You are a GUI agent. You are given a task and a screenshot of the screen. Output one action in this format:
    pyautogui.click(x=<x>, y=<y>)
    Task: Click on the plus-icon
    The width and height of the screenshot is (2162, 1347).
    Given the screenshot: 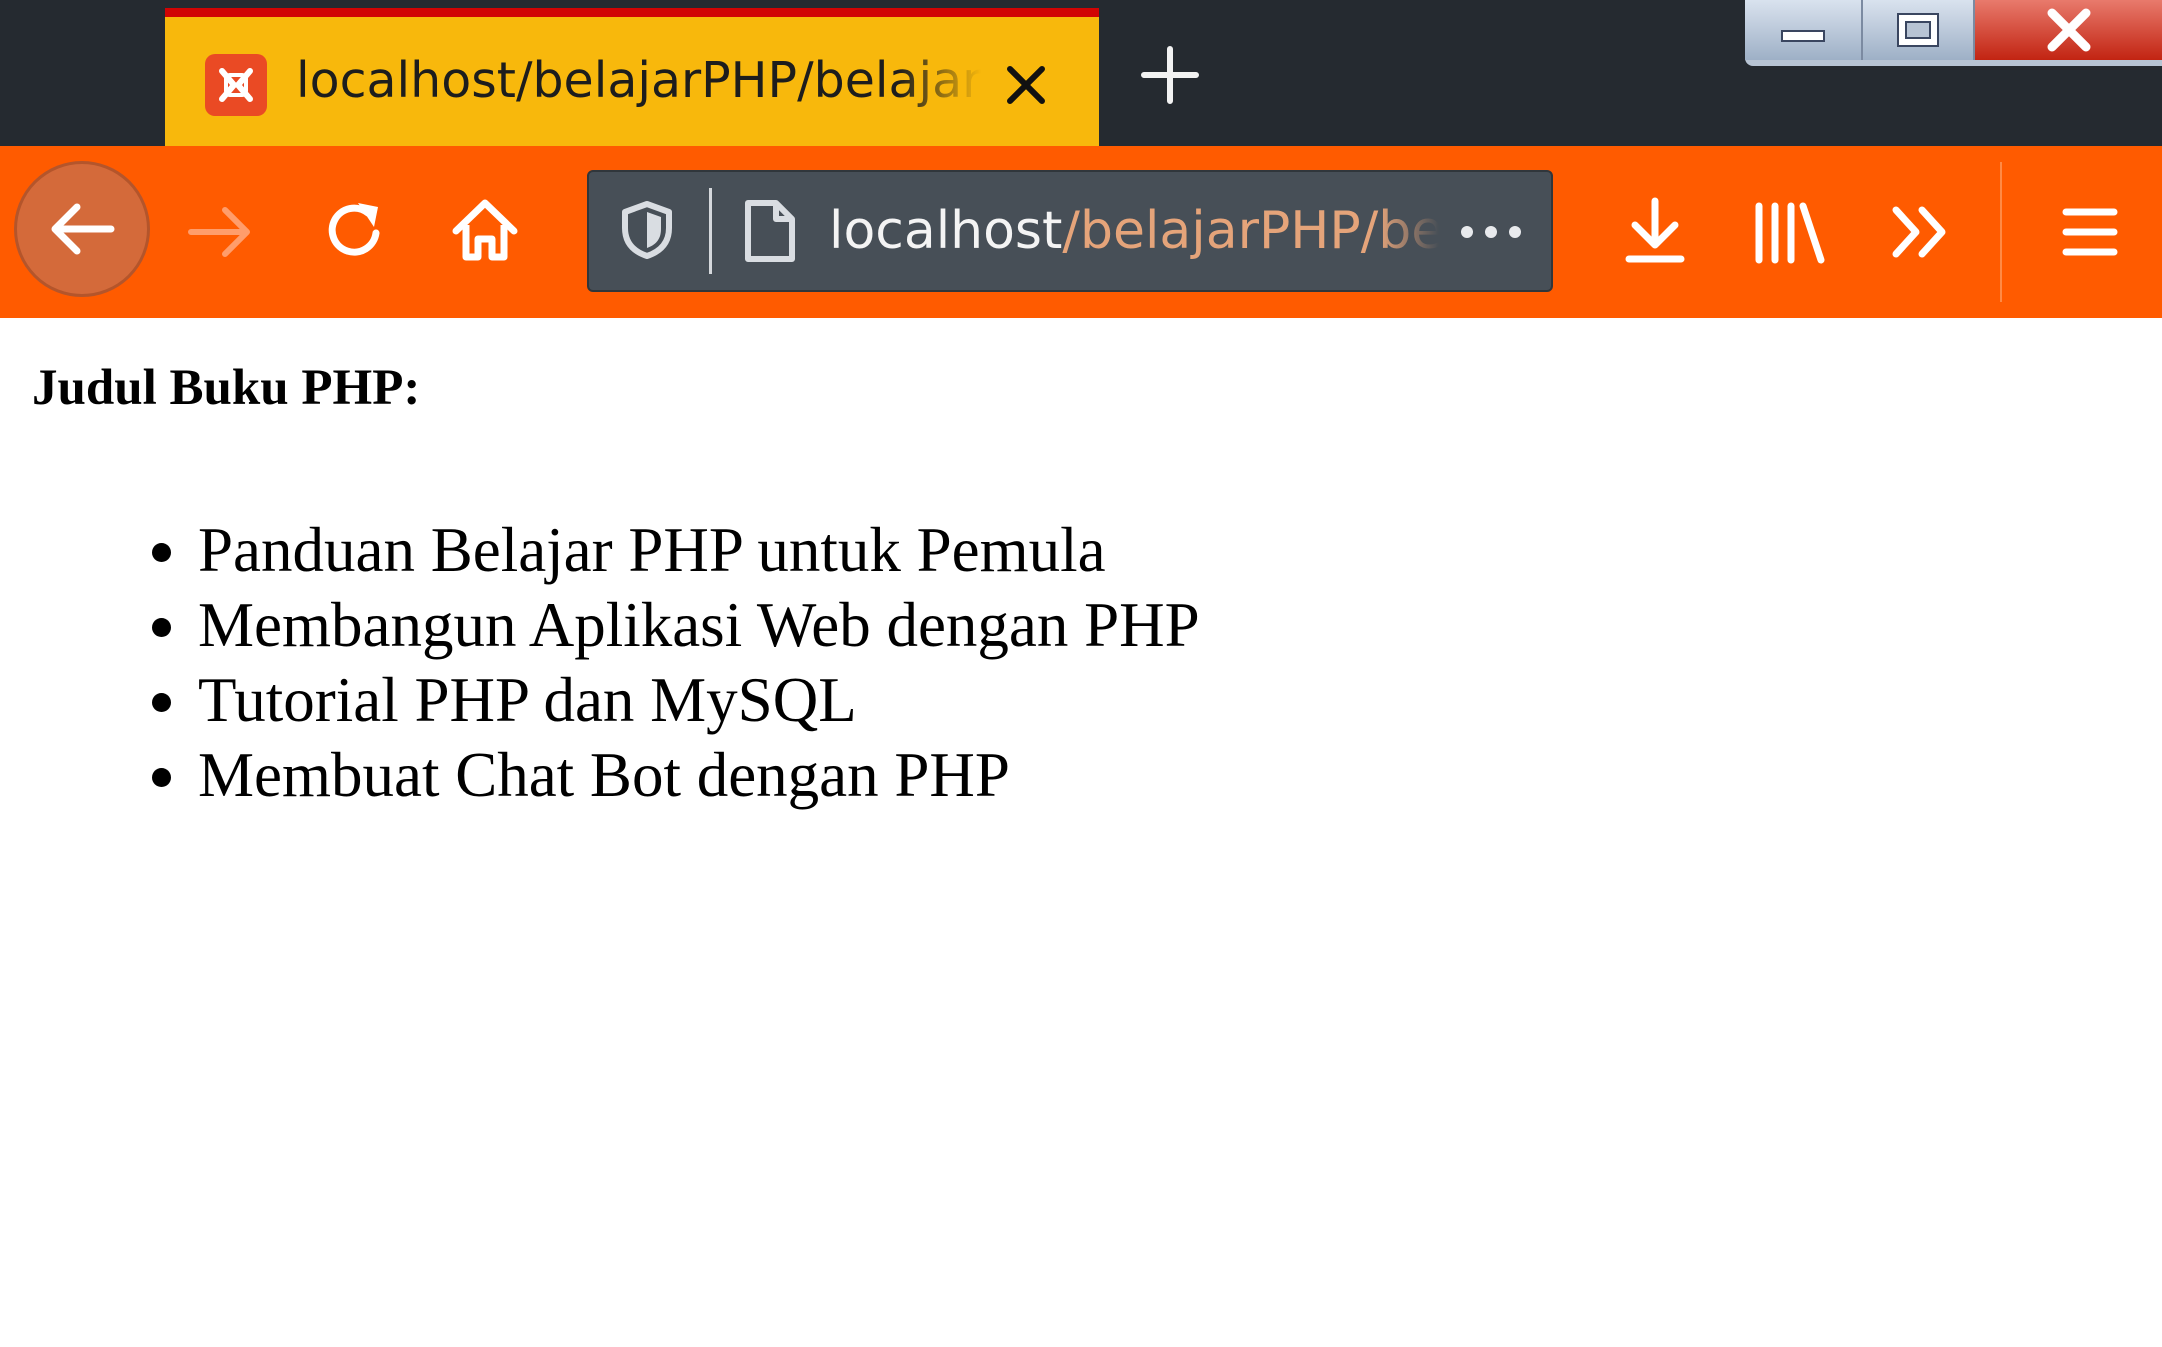 What is the action you would take?
    pyautogui.click(x=1170, y=75)
    